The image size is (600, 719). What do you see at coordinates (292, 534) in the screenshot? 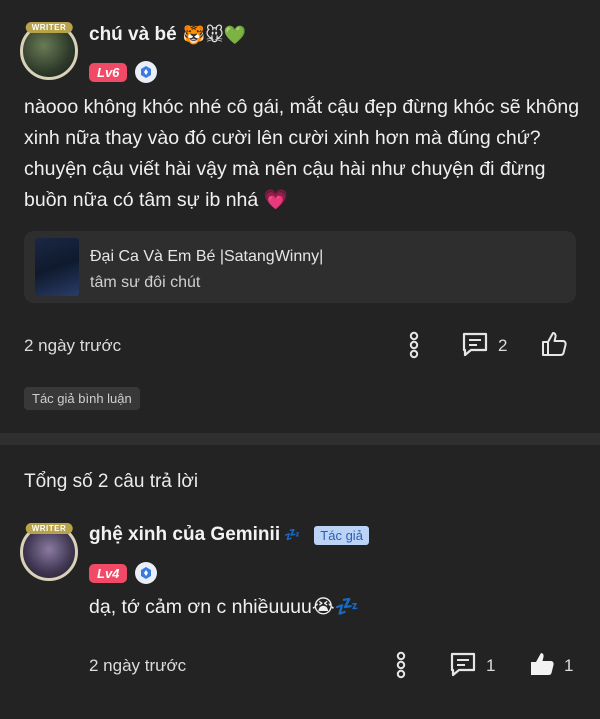
I see `replier-username-emoji: 💤` at bounding box center [292, 534].